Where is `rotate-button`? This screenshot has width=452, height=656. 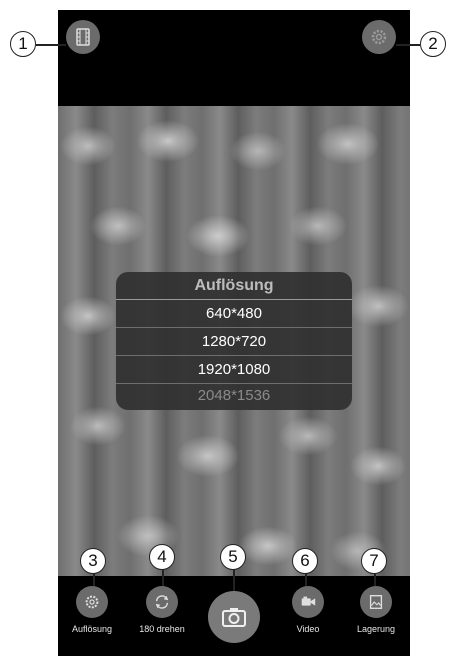 rotate-button is located at coordinates (162, 602).